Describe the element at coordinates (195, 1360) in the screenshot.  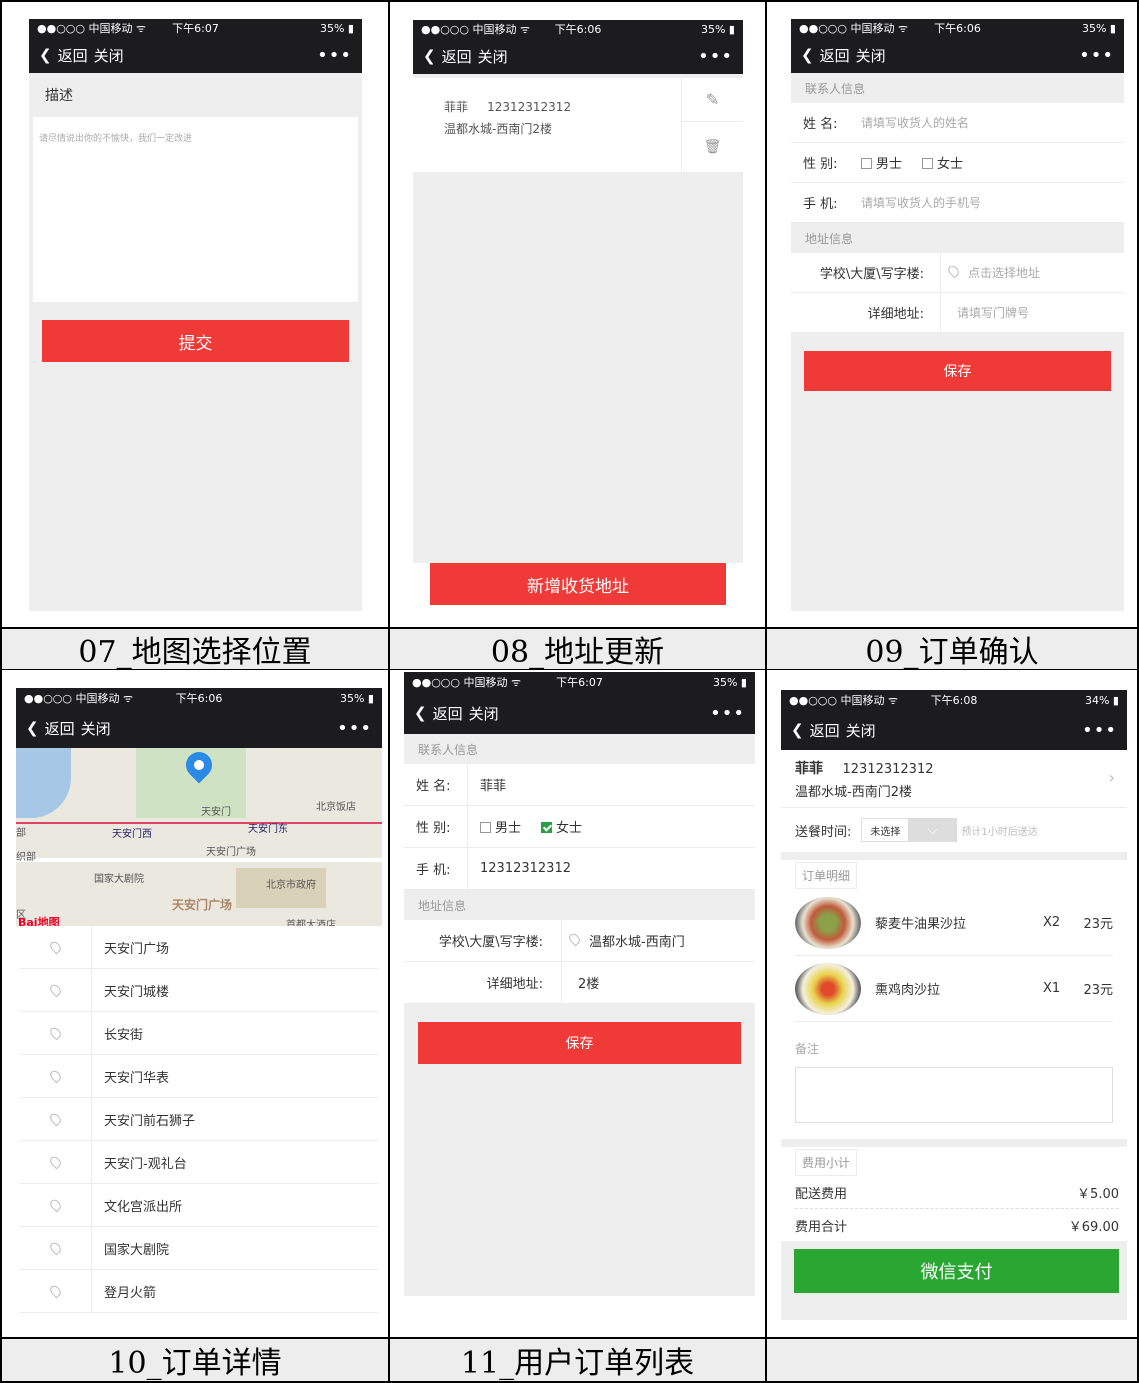
I see `caption-10: 10_订单详情` at that location.